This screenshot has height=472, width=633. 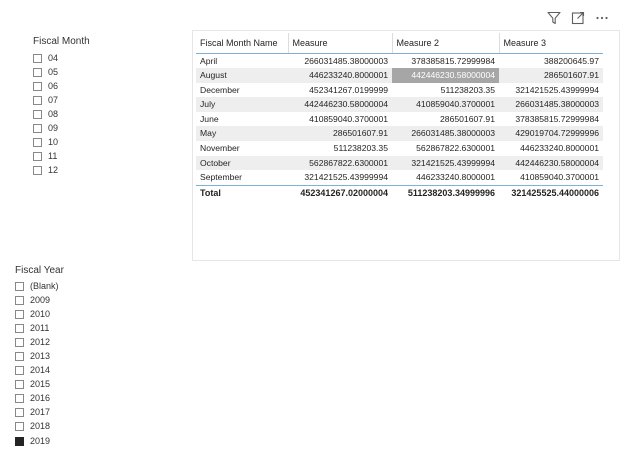 I want to click on cell-fiscal-month-name: December, so click(x=242, y=90).